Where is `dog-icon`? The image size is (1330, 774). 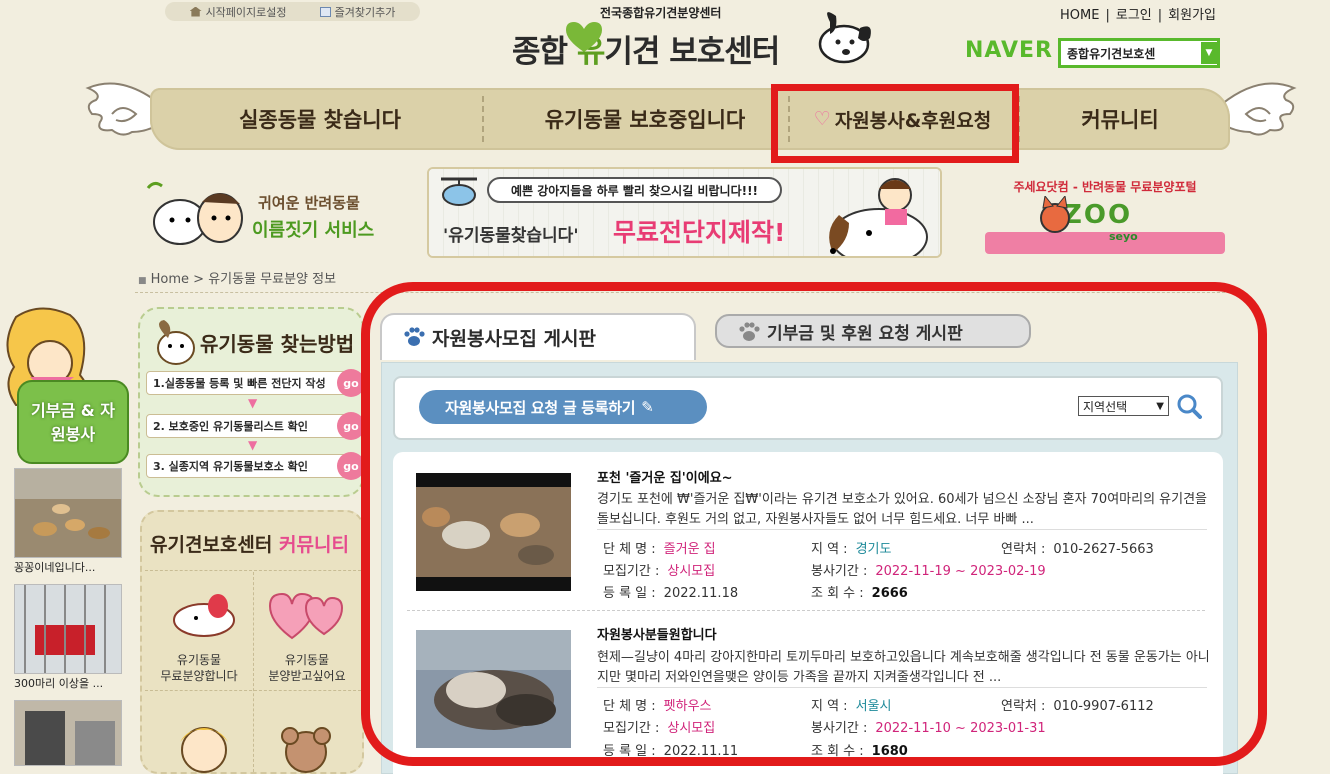 dog-icon is located at coordinates (176, 342).